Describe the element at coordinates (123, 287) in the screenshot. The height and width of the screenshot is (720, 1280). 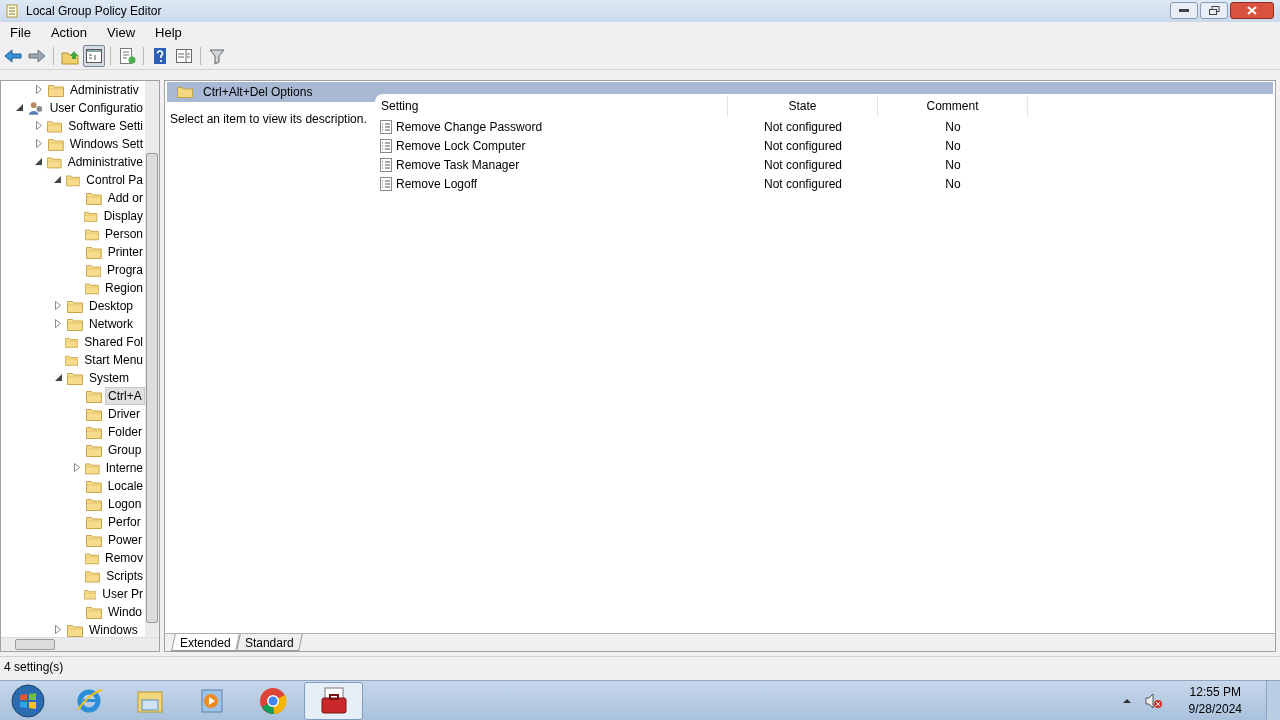
I see `tree-item: Region` at that location.